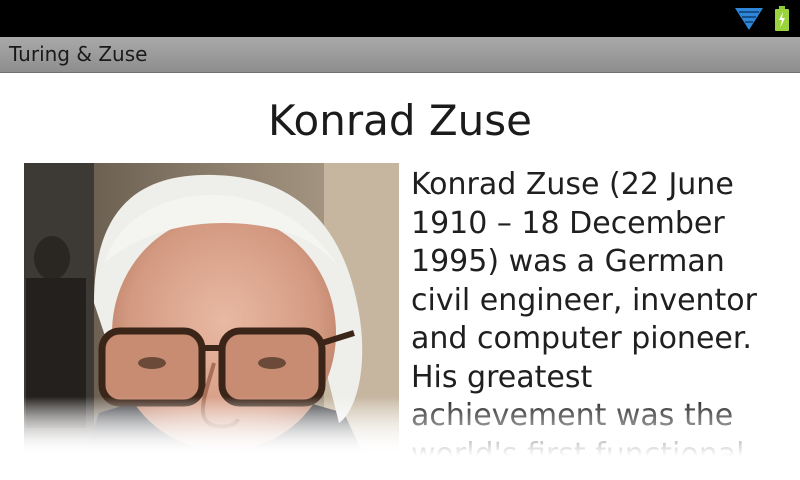  What do you see at coordinates (78, 54) in the screenshot?
I see `app-title: Turing & Zuse` at bounding box center [78, 54].